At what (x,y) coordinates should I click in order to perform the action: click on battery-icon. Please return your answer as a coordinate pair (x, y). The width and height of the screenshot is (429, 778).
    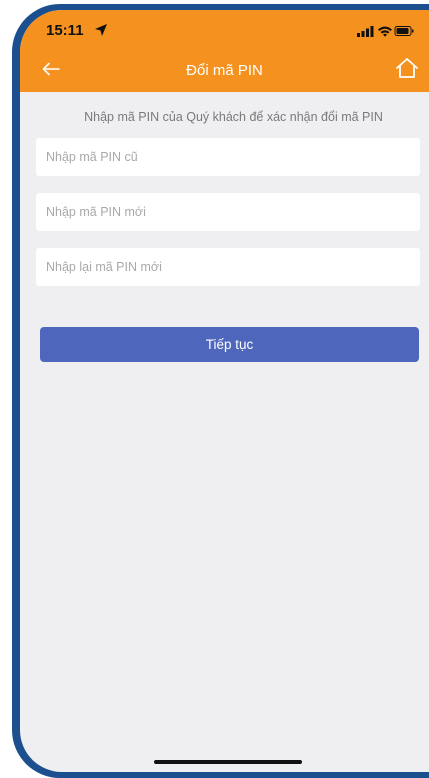
    Looking at the image, I should click on (404, 31).